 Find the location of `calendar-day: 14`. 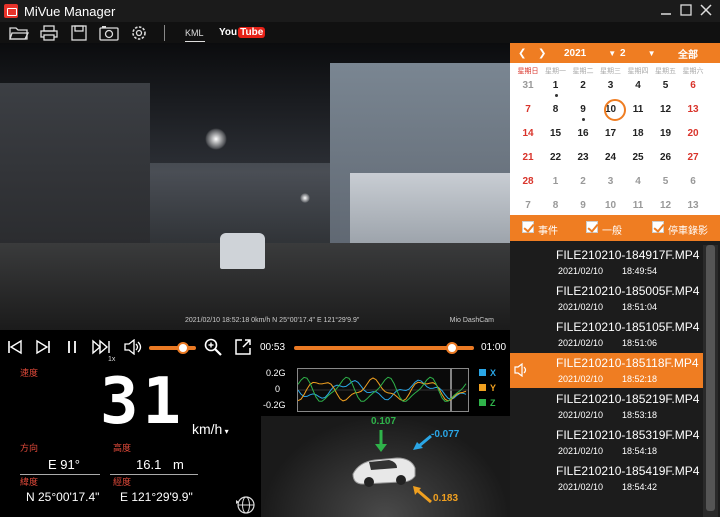

calendar-day: 14 is located at coordinates (528, 133).